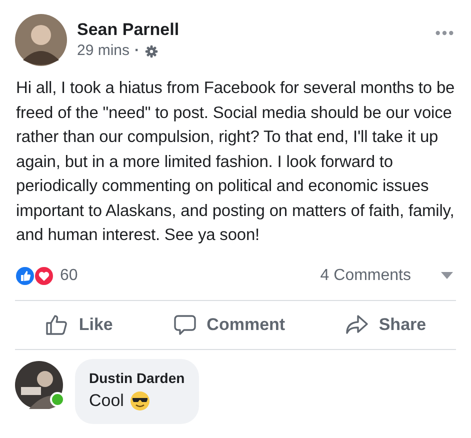 The width and height of the screenshot is (471, 438). I want to click on author-name: Sean Parnell, so click(256, 30).